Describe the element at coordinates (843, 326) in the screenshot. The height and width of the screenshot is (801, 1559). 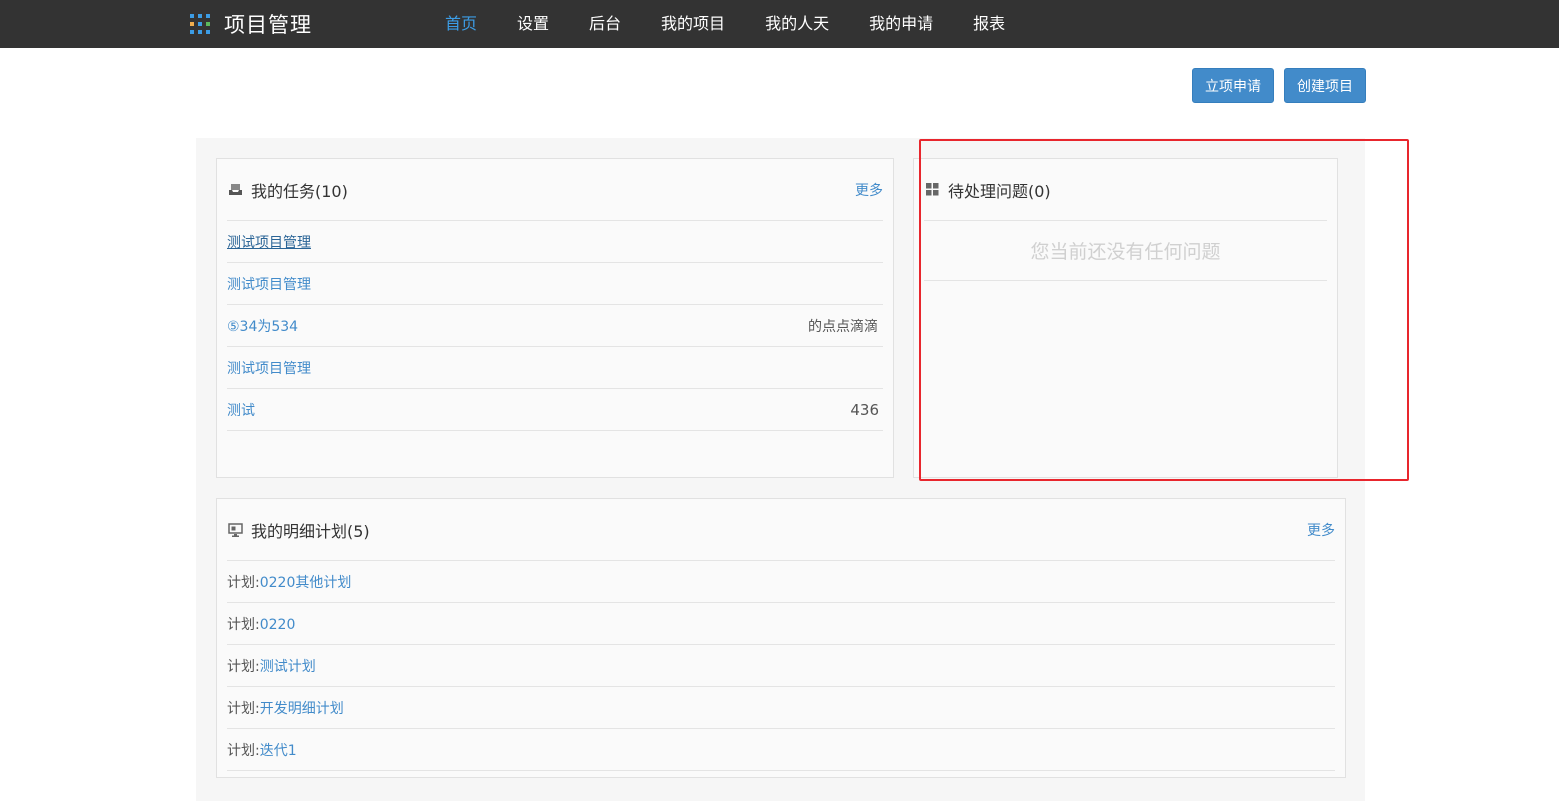
I see `task-extra: 的点点滴滴` at that location.